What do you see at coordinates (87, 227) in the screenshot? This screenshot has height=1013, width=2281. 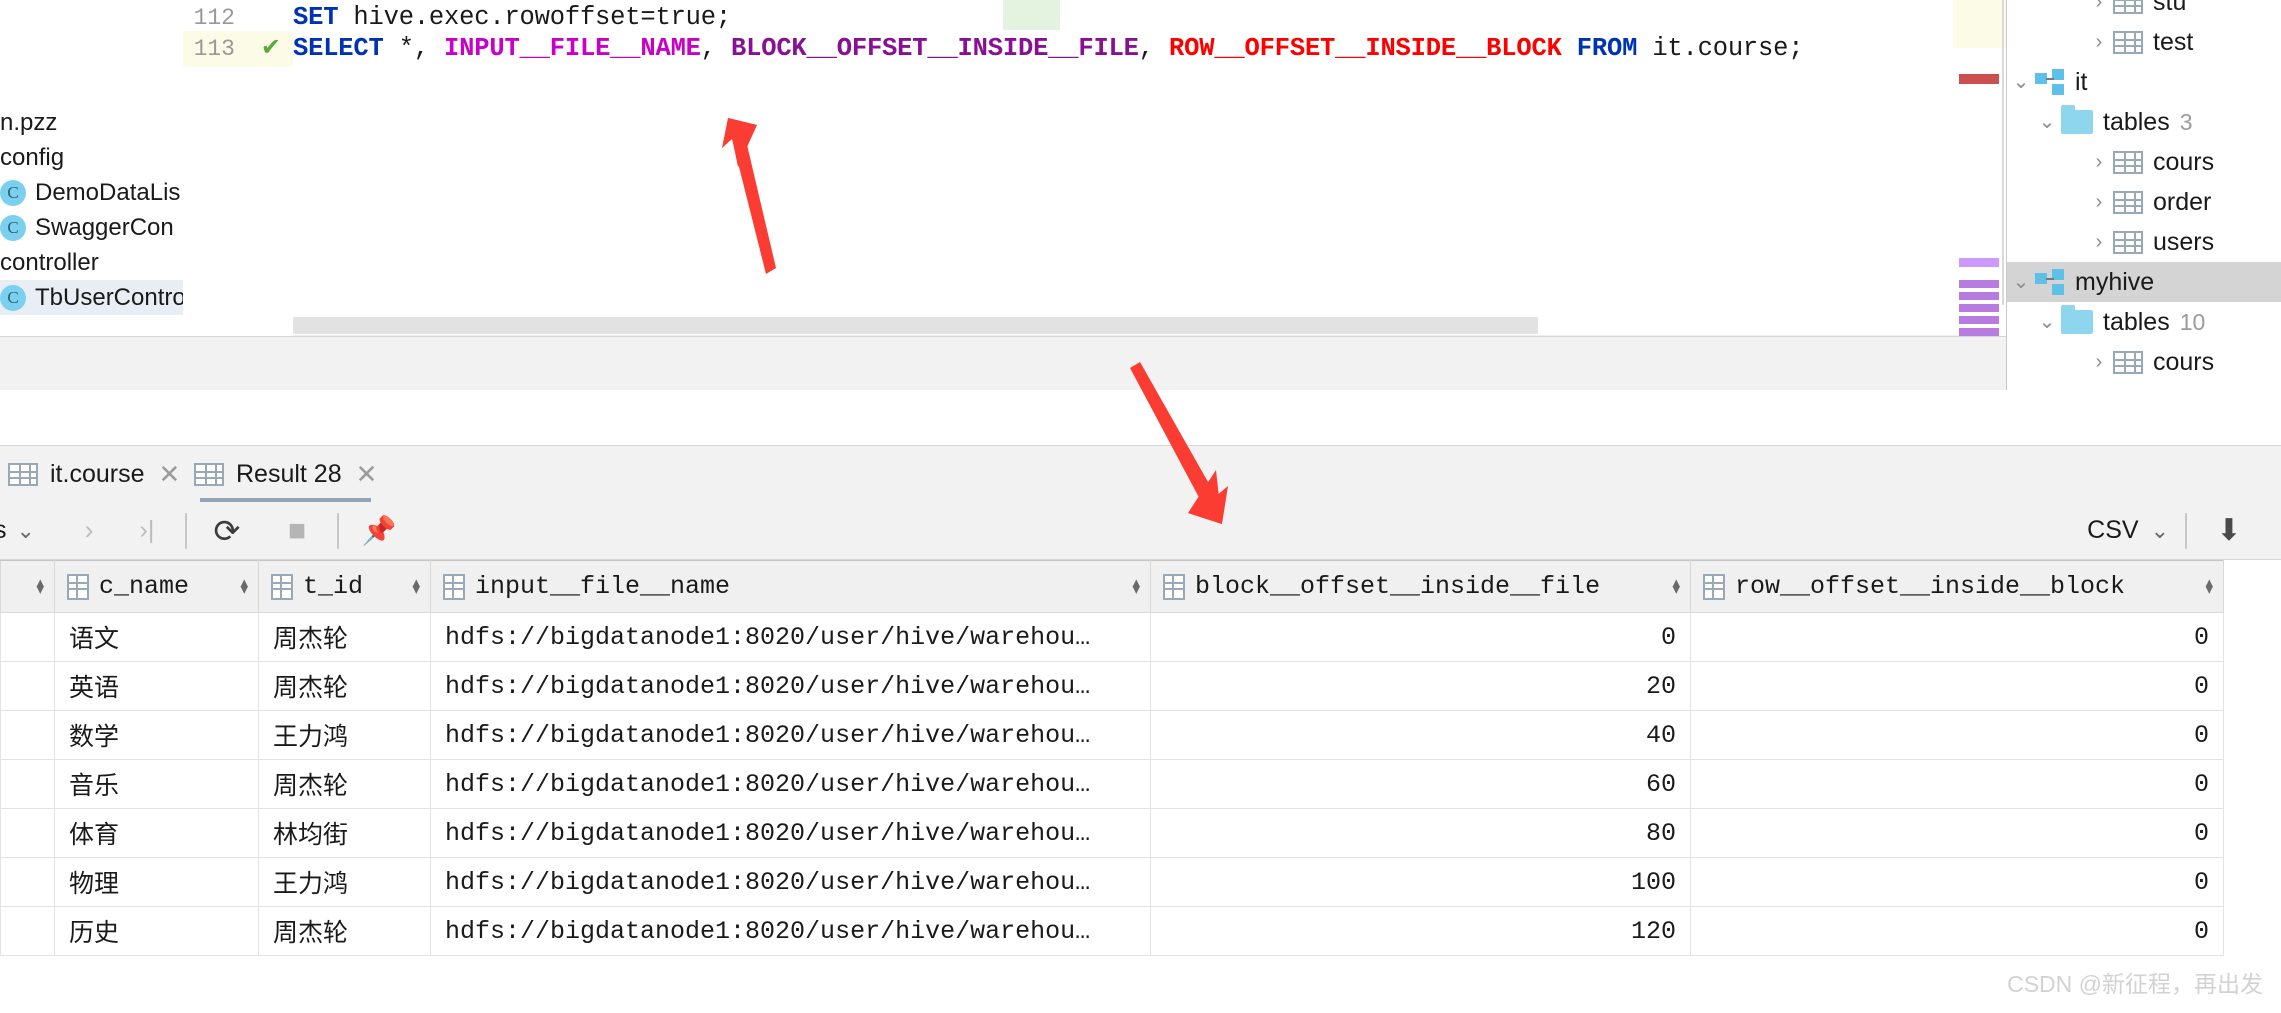 I see `project-item-3: C SwaggerCon` at bounding box center [87, 227].